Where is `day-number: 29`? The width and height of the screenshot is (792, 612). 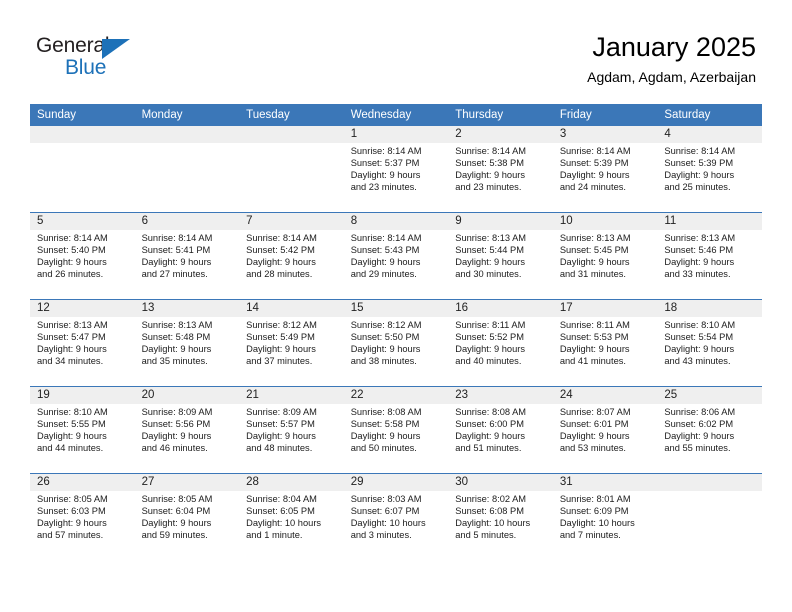
day-number: 29 is located at coordinates (396, 482).